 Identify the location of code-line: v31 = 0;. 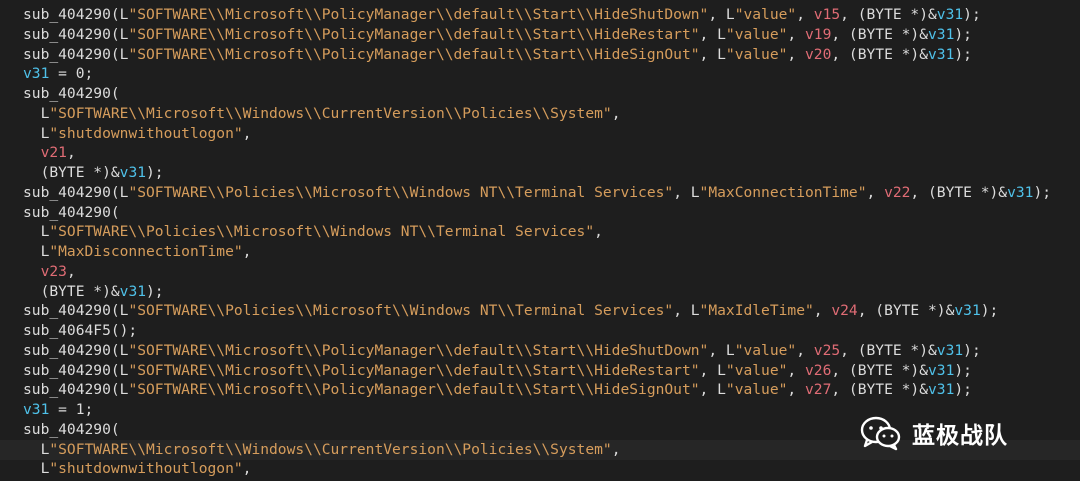
(58, 74).